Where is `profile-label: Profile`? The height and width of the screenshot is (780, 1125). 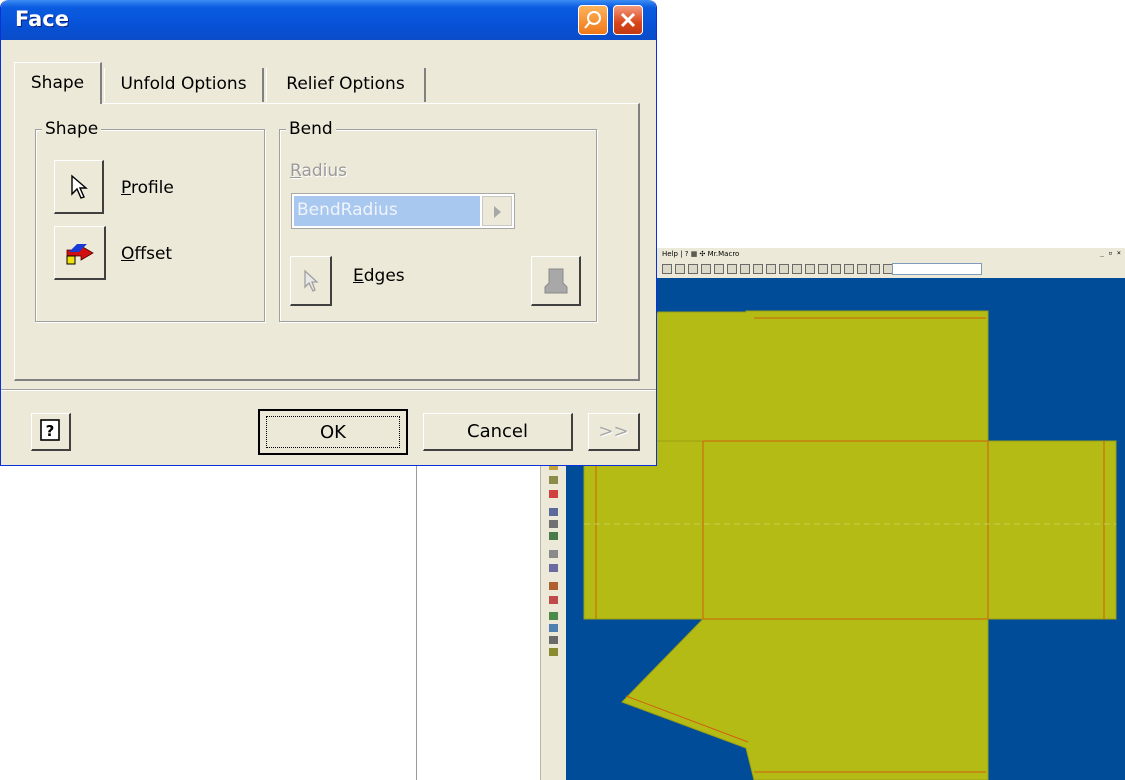
profile-label: Profile is located at coordinates (147, 188).